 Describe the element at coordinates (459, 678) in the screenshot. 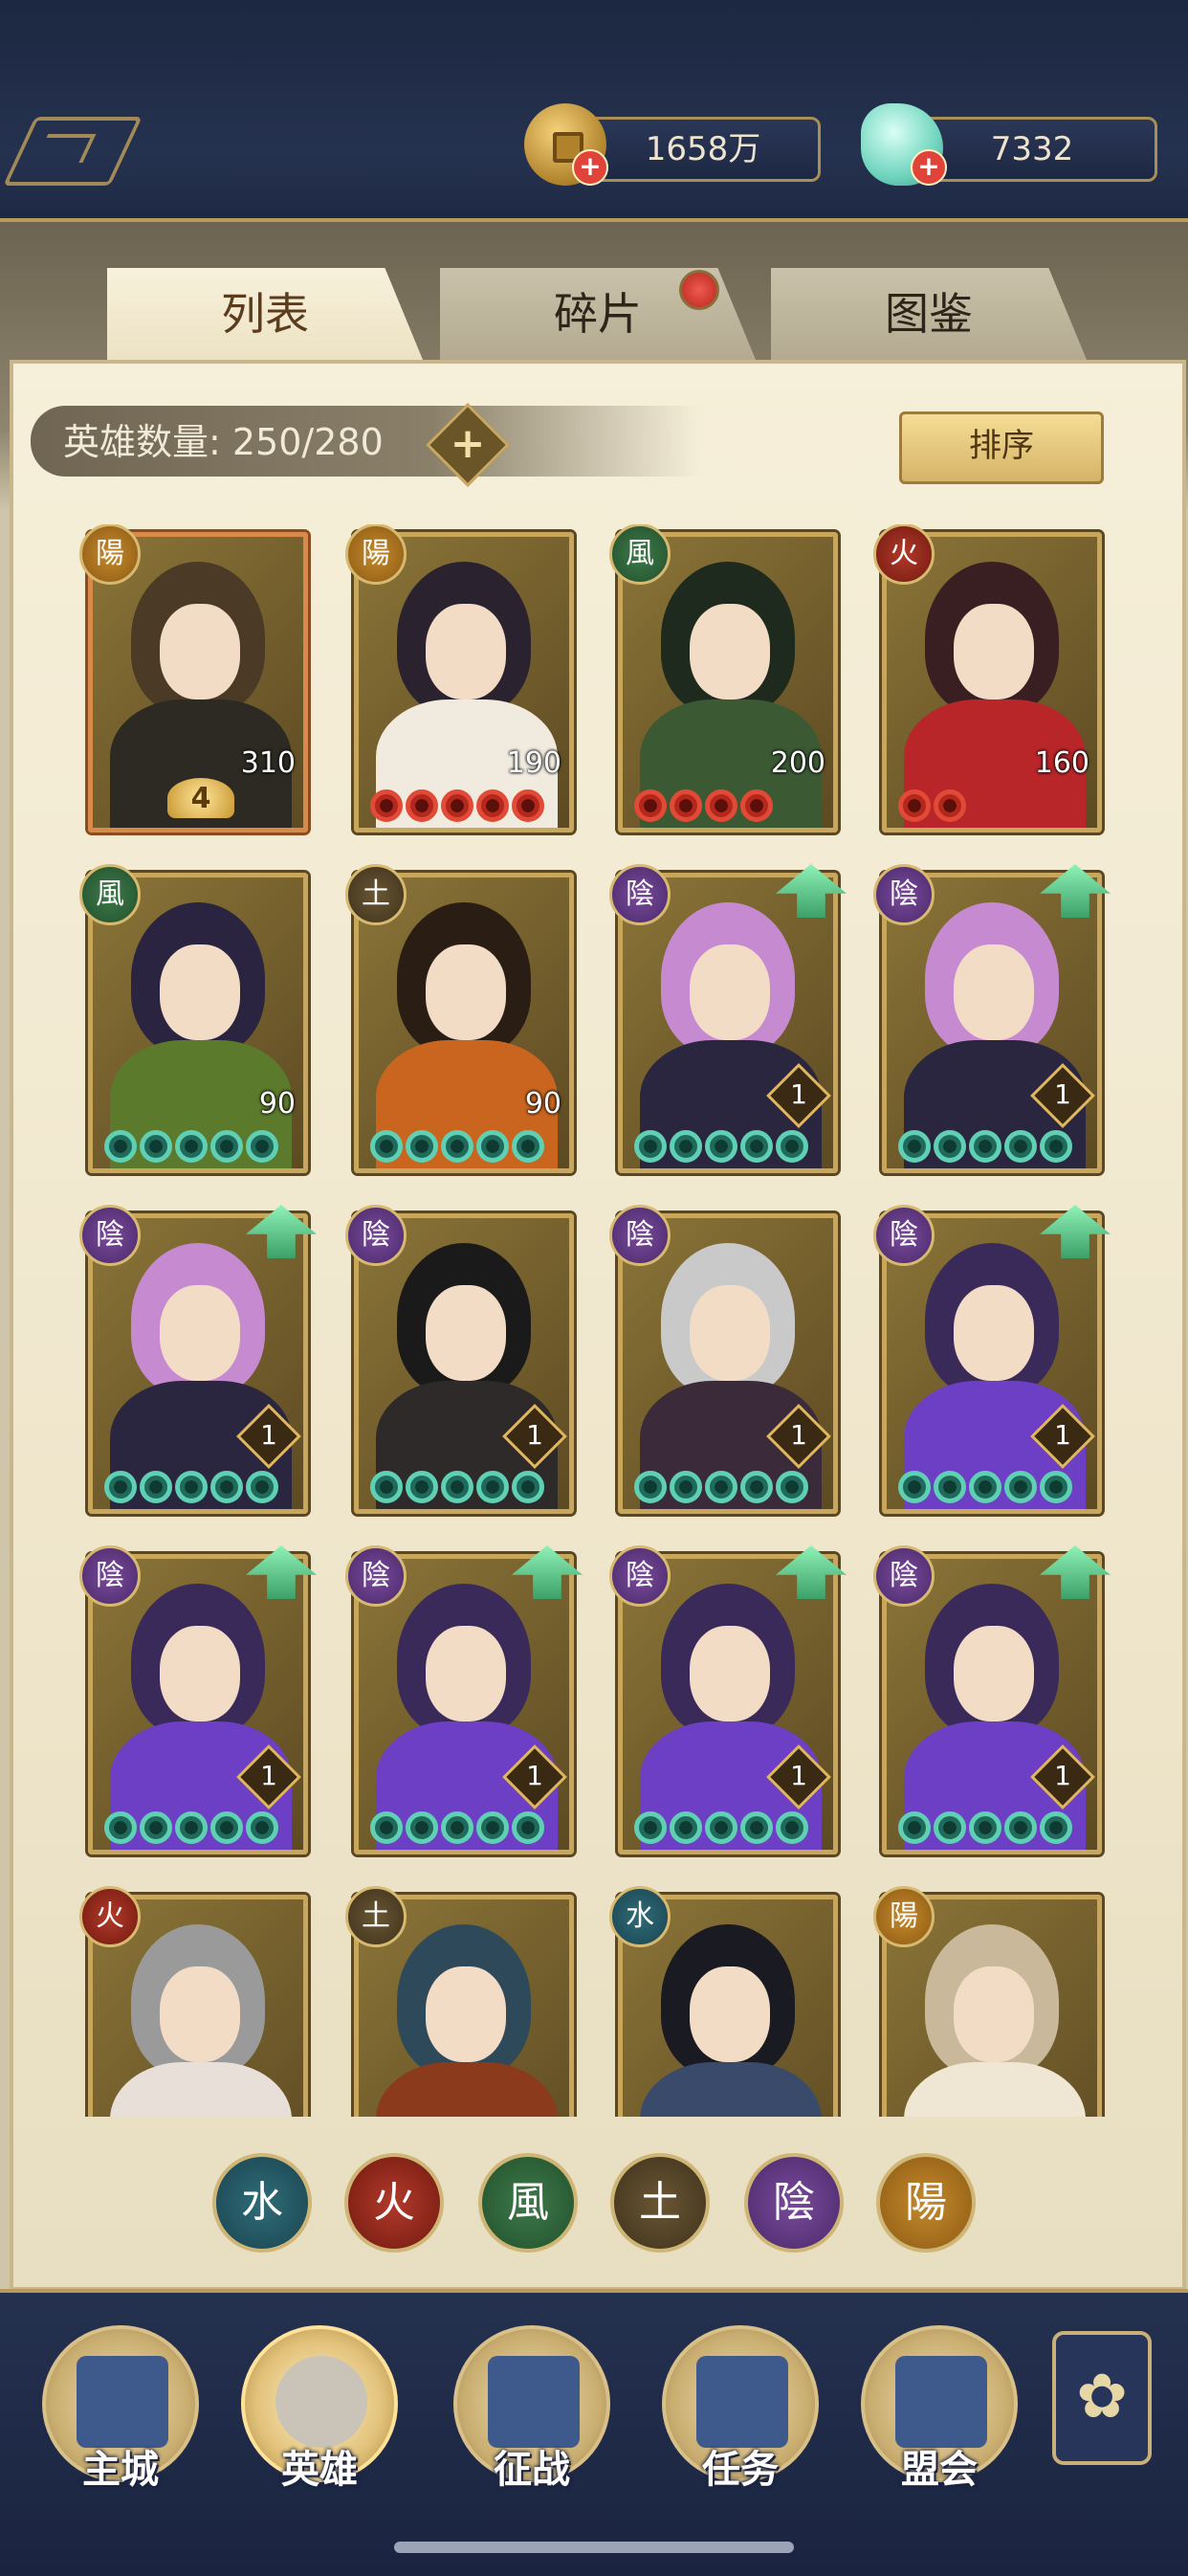

I see `hero-card: 190 陽` at that location.